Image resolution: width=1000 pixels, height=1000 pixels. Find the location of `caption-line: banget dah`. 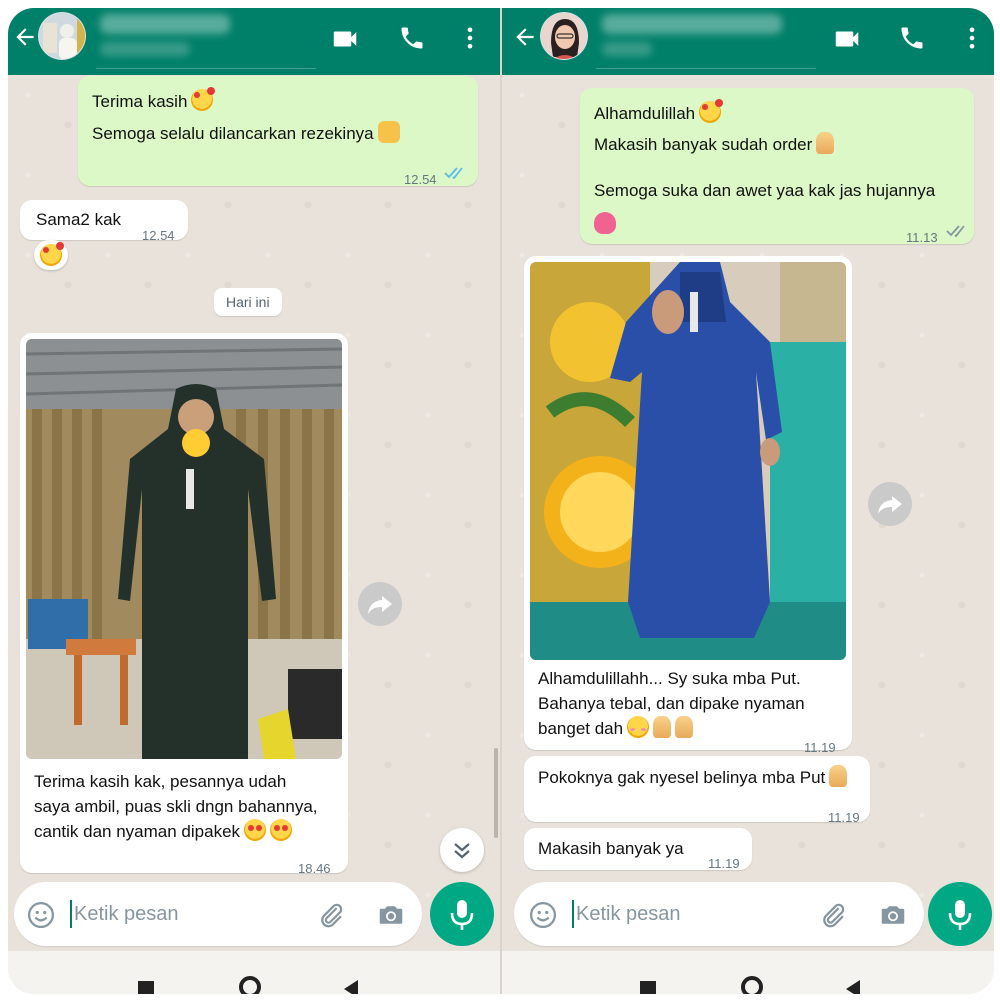

caption-line: banget dah is located at coordinates (671, 728).